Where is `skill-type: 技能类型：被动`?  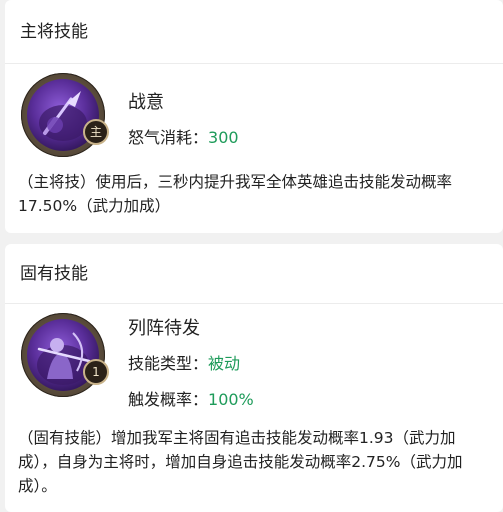
skill-type: 技能类型：被动 is located at coordinates (184, 362).